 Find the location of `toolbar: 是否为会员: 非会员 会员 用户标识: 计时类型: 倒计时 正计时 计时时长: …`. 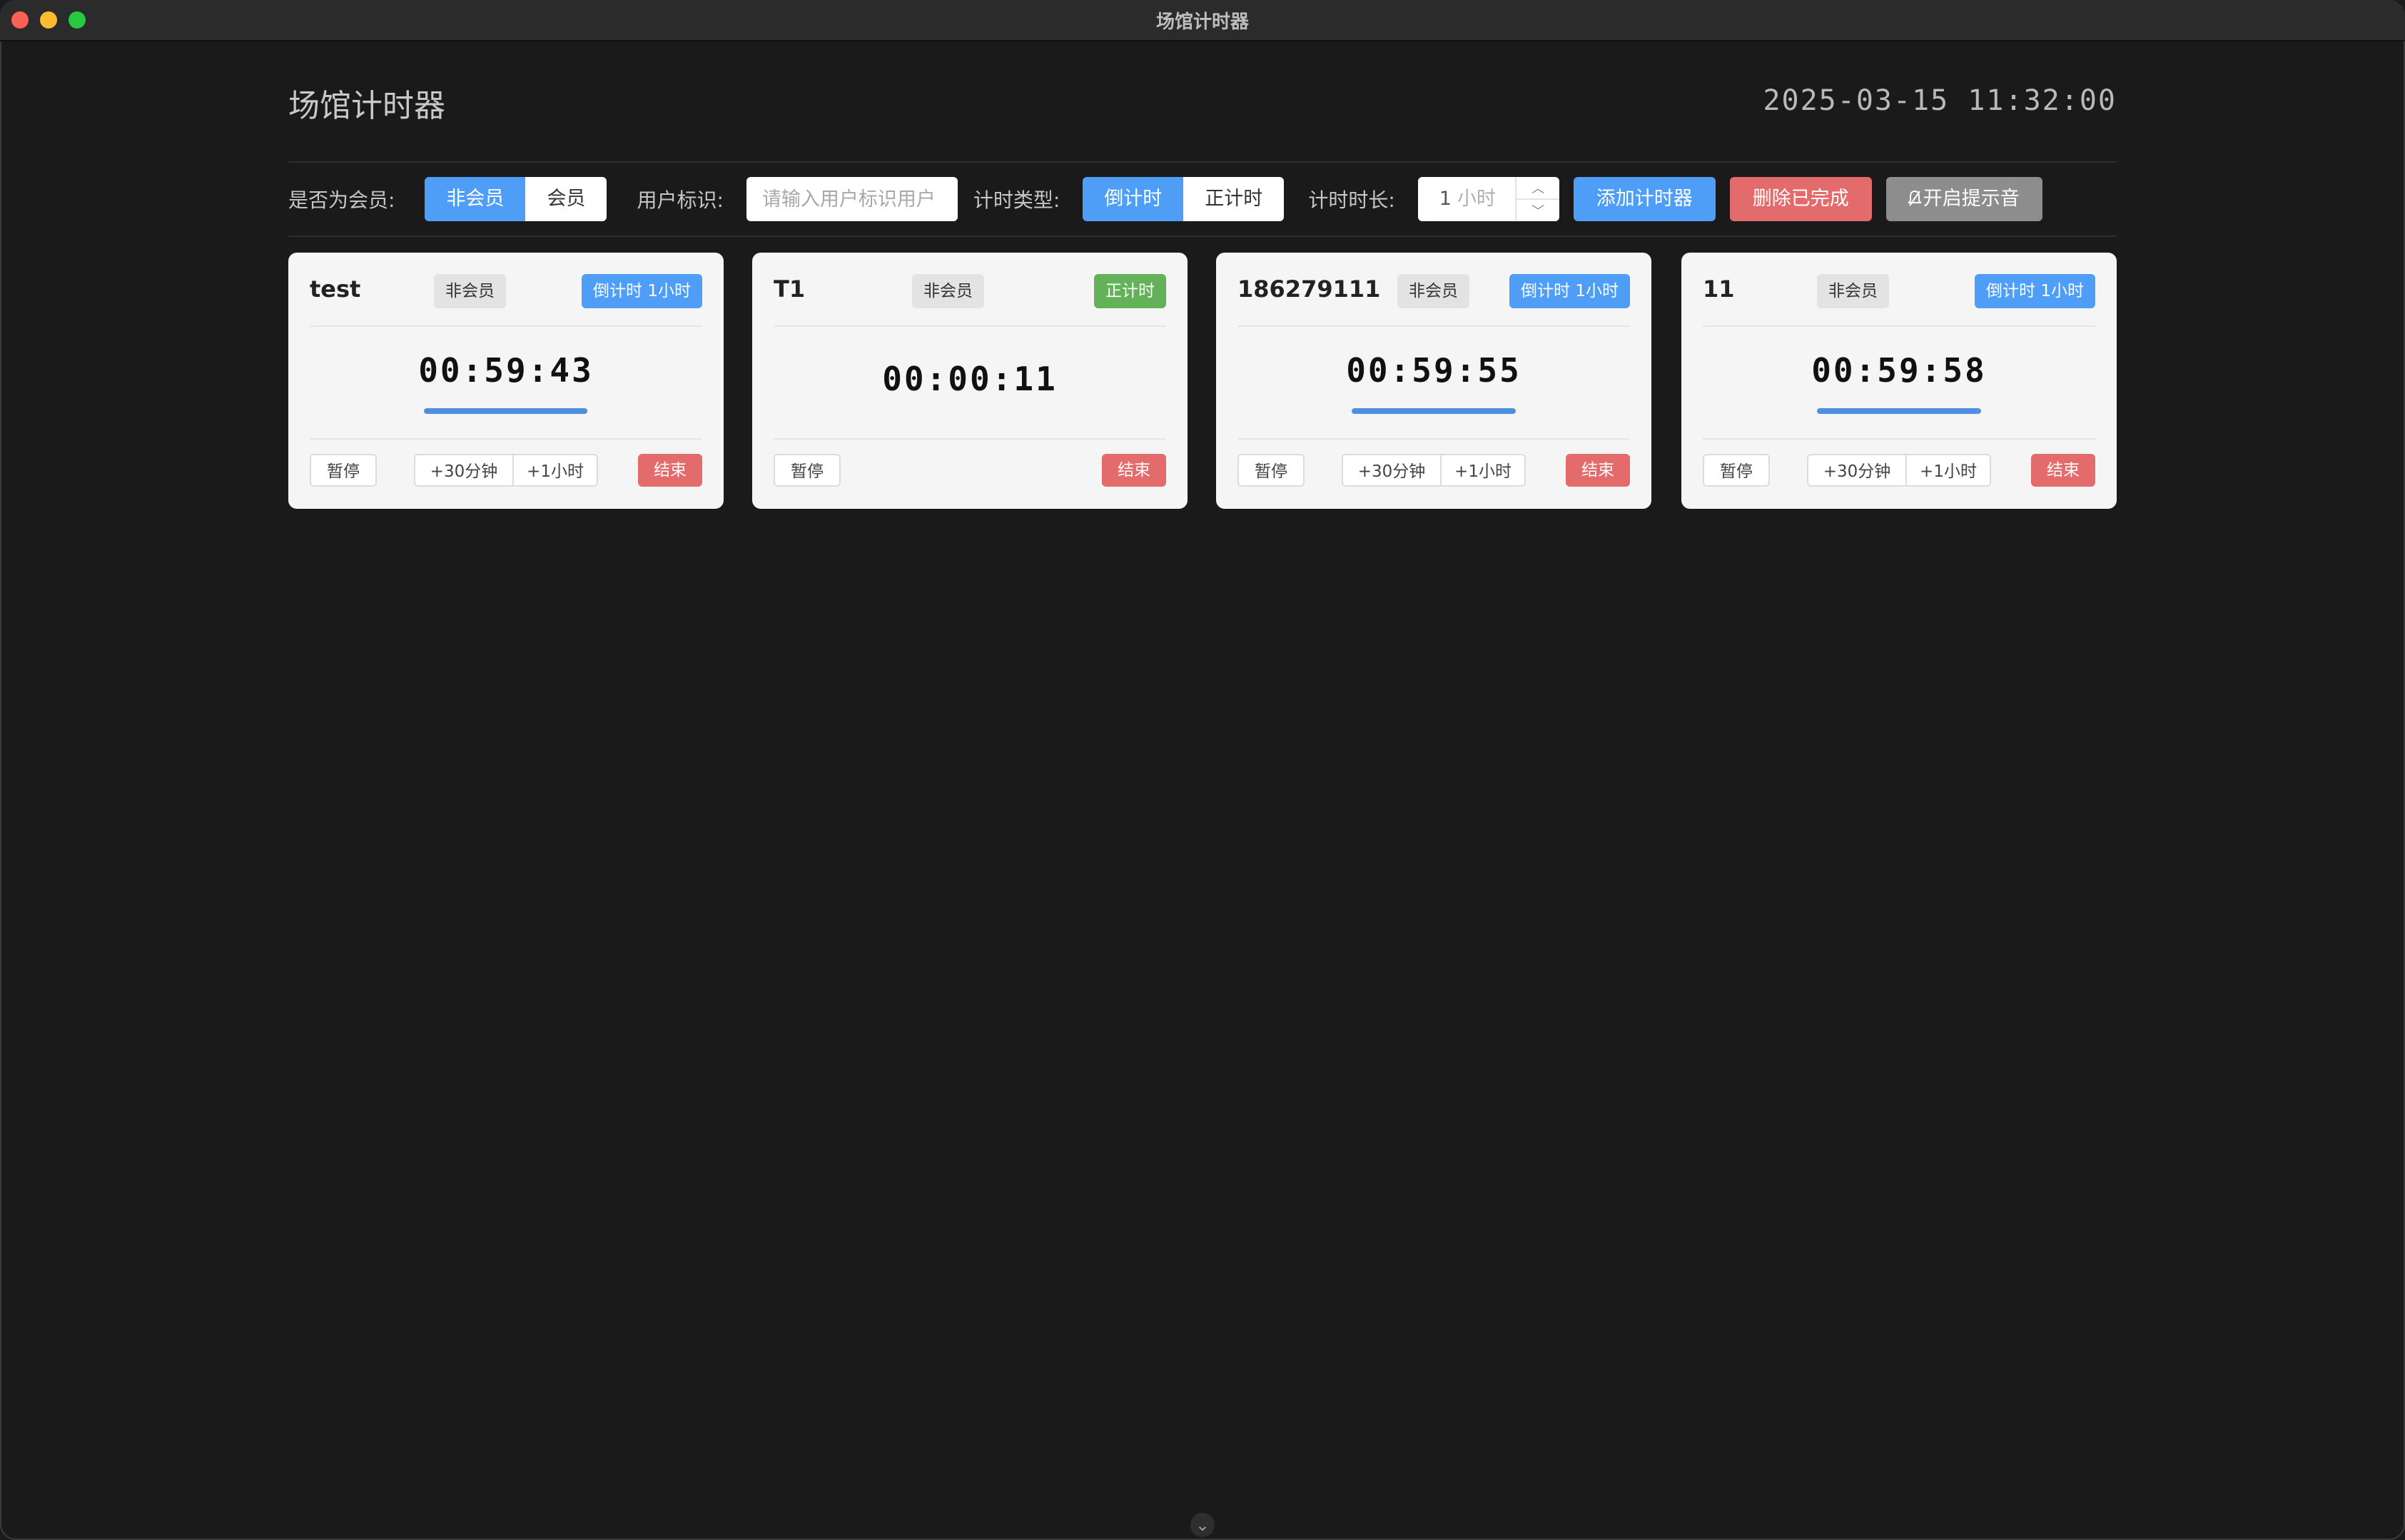

toolbar: 是否为会员: 非会员 会员 用户标识: 计时类型: 倒计时 正计时 计时时长: … is located at coordinates (1172, 199).